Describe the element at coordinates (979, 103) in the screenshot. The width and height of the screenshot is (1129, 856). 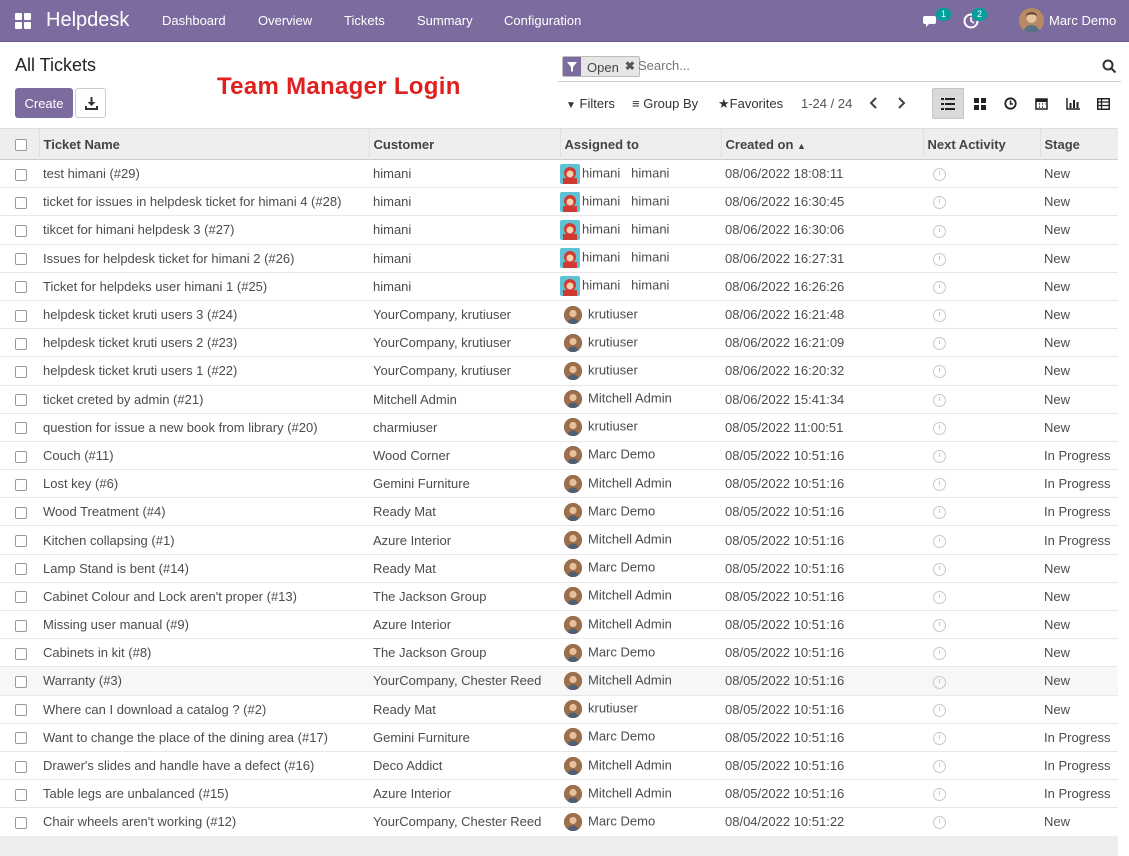
I see `kanban-view-button` at that location.